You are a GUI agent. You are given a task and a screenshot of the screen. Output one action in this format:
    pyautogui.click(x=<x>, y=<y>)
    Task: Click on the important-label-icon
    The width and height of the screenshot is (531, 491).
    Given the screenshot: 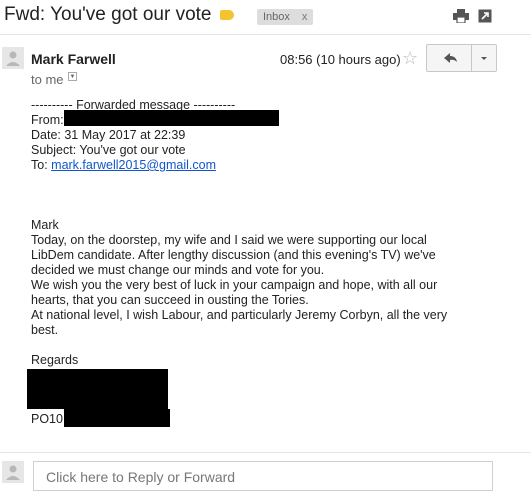 What is the action you would take?
    pyautogui.click(x=227, y=15)
    